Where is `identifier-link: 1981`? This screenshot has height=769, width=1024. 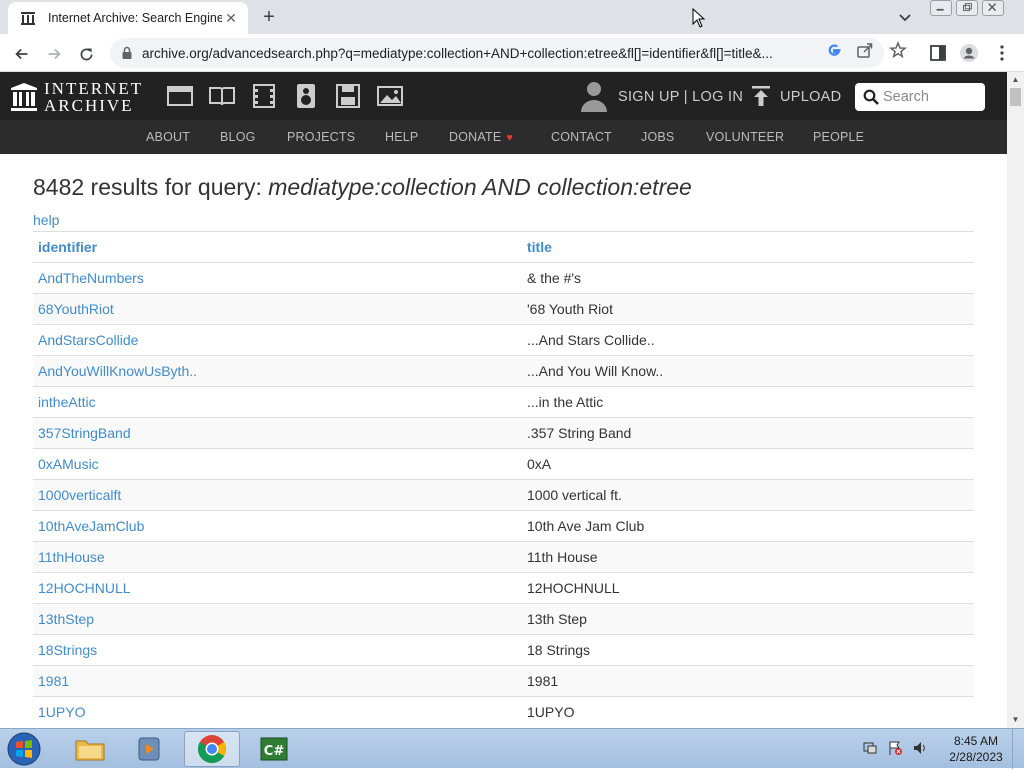
identifier-link: 1981 is located at coordinates (53, 681).